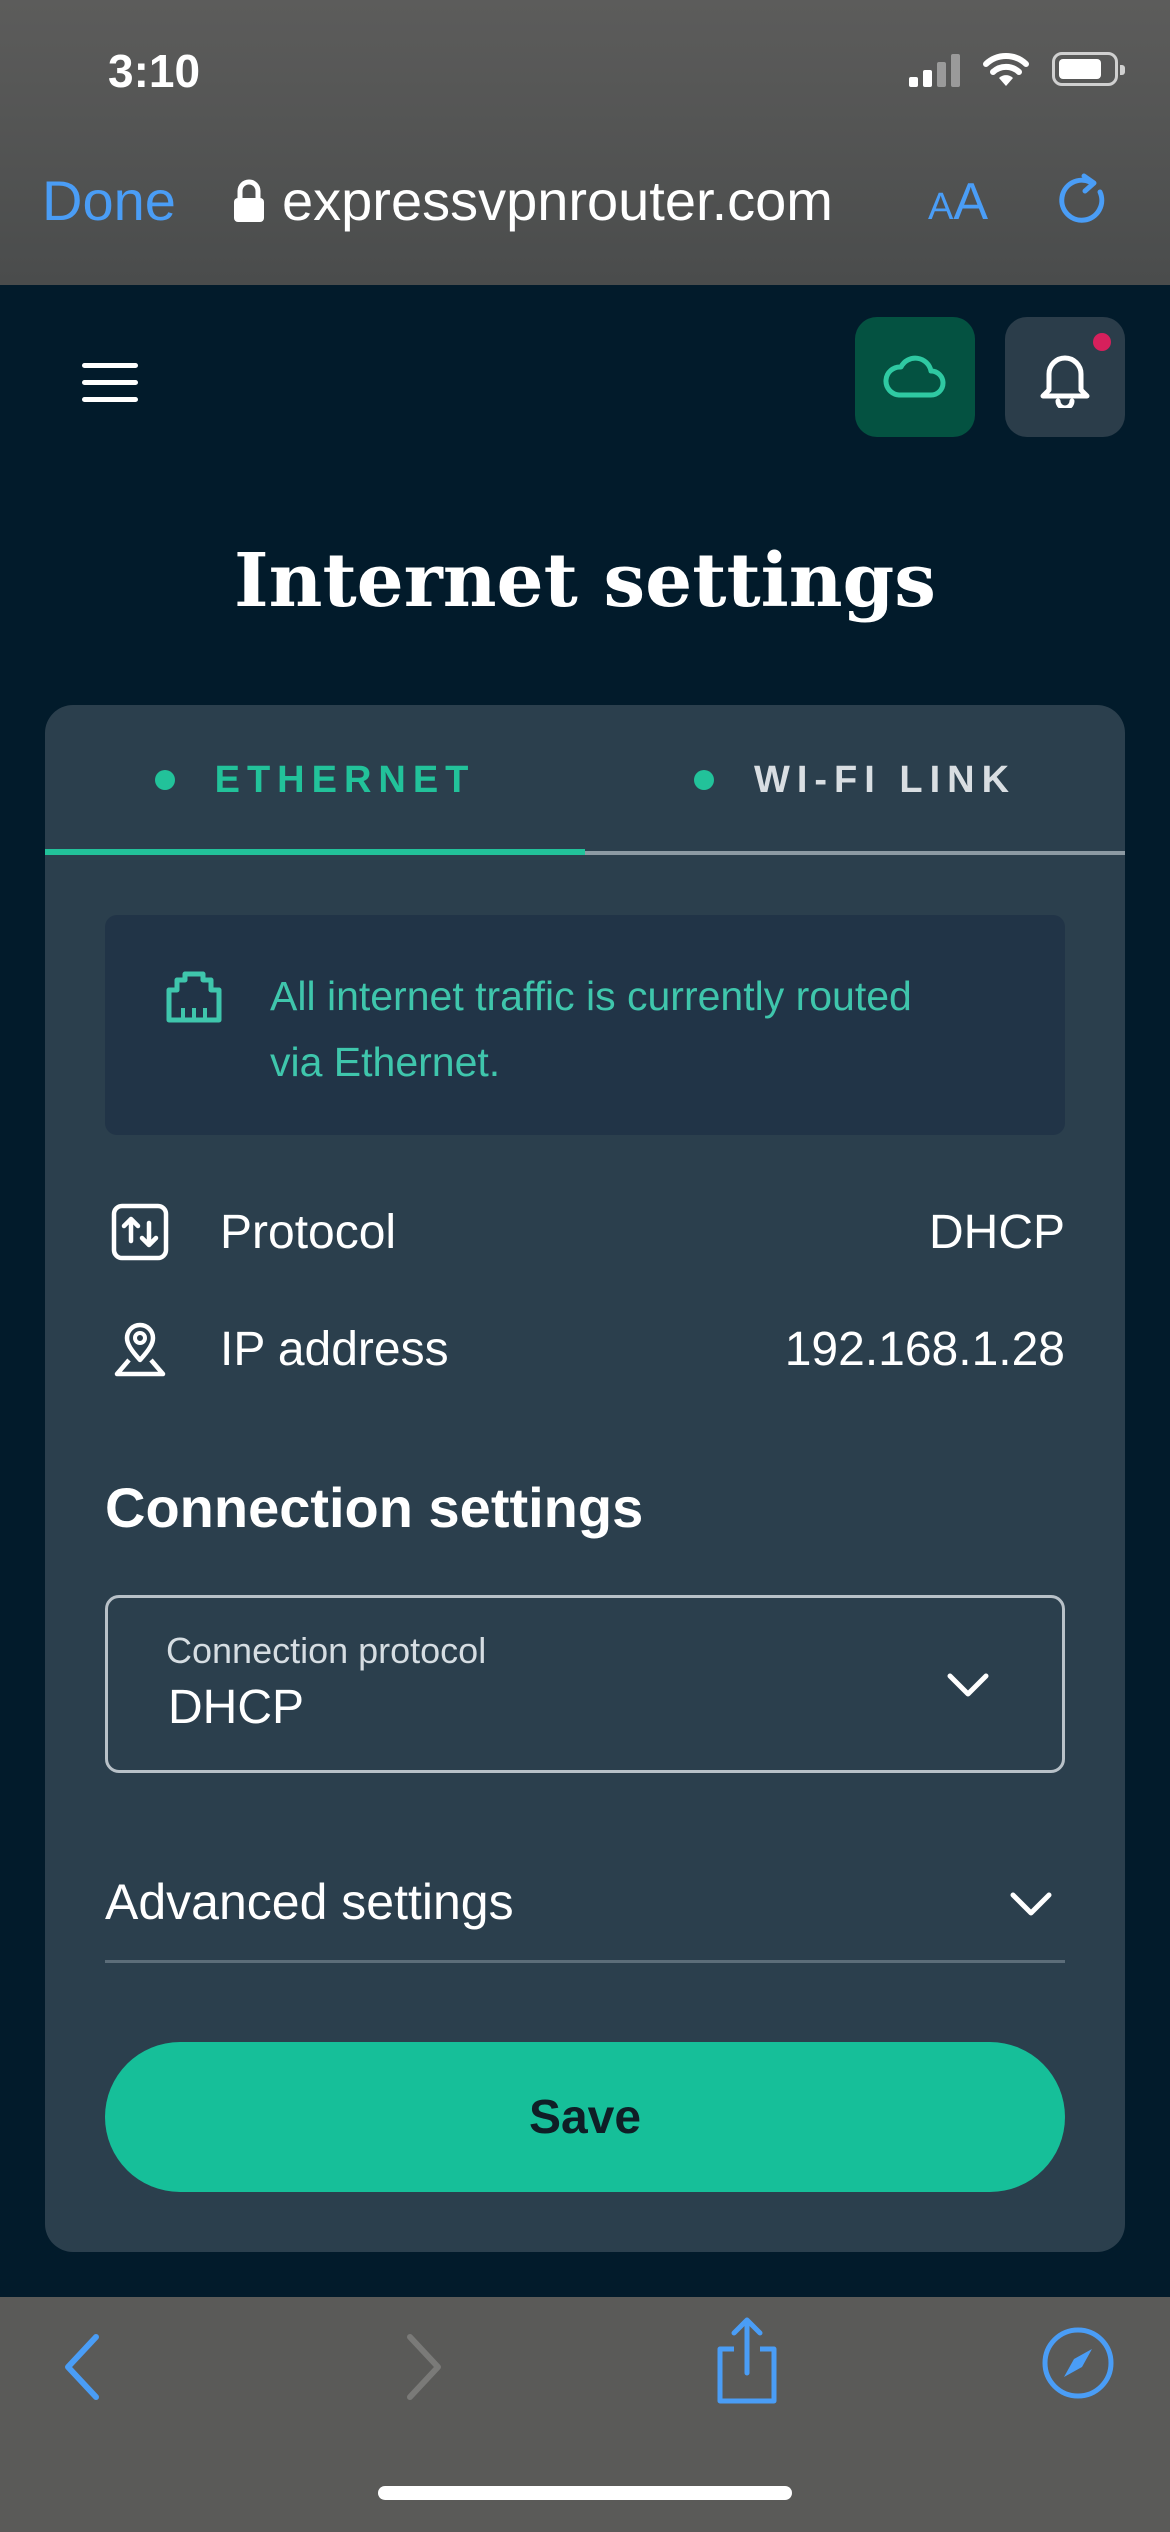  I want to click on tab-wifi-link: WI-FI LINK, so click(855, 780).